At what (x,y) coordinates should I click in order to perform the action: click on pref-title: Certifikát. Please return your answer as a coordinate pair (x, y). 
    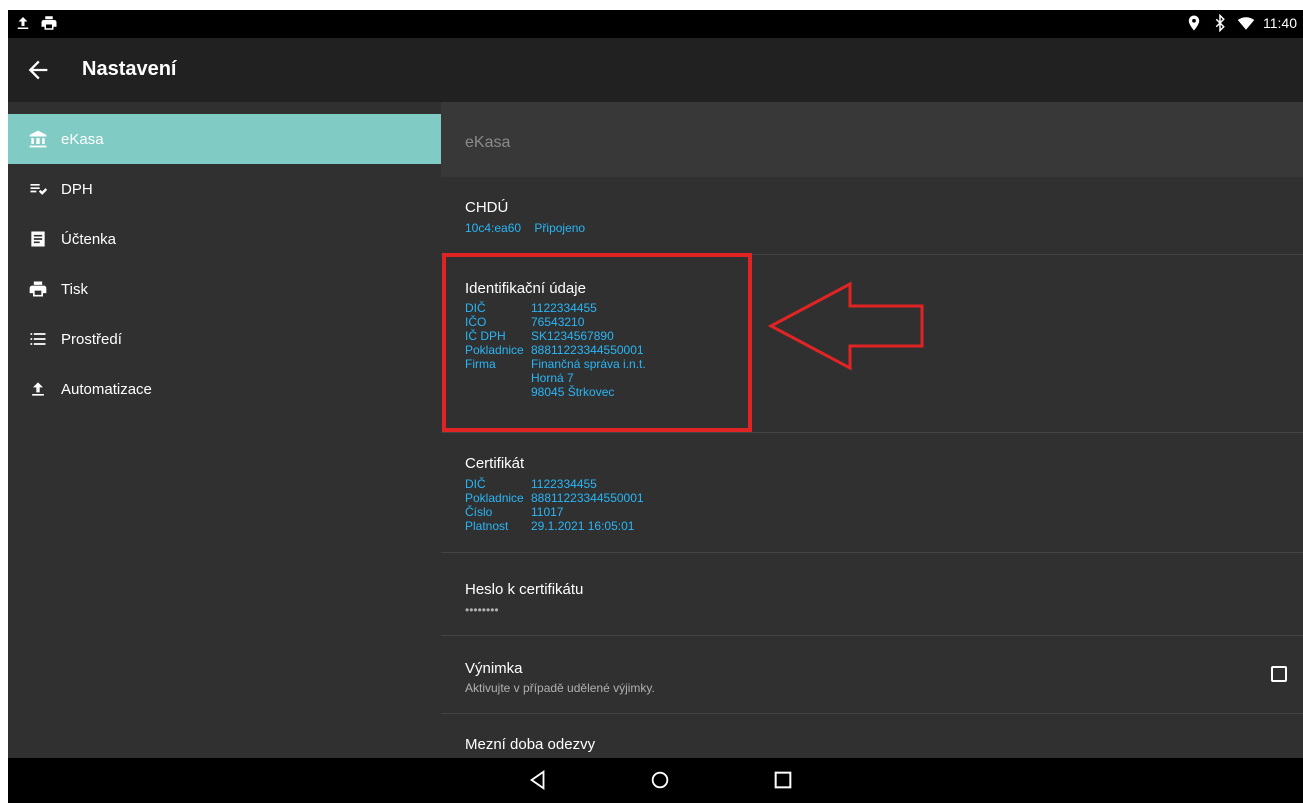
    Looking at the image, I should click on (495, 463).